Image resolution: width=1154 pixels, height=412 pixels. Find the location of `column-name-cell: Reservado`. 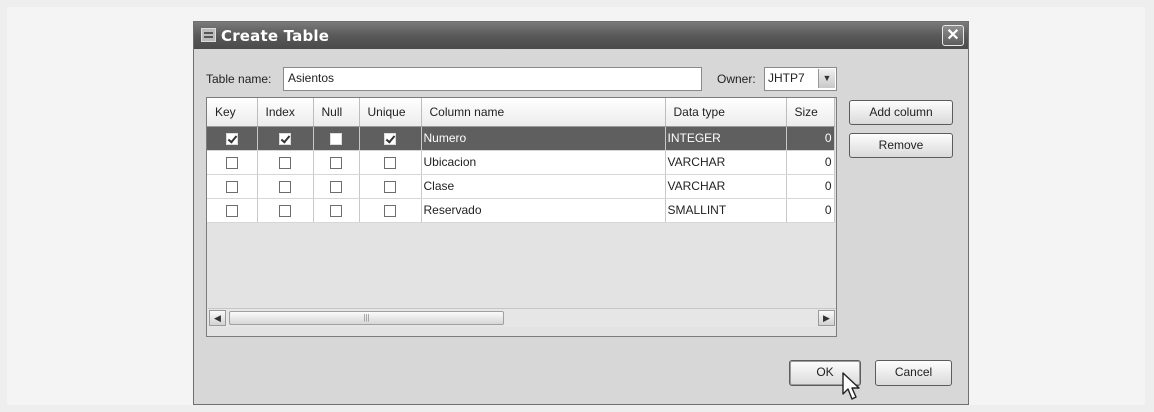

column-name-cell: Reservado is located at coordinates (543, 210).